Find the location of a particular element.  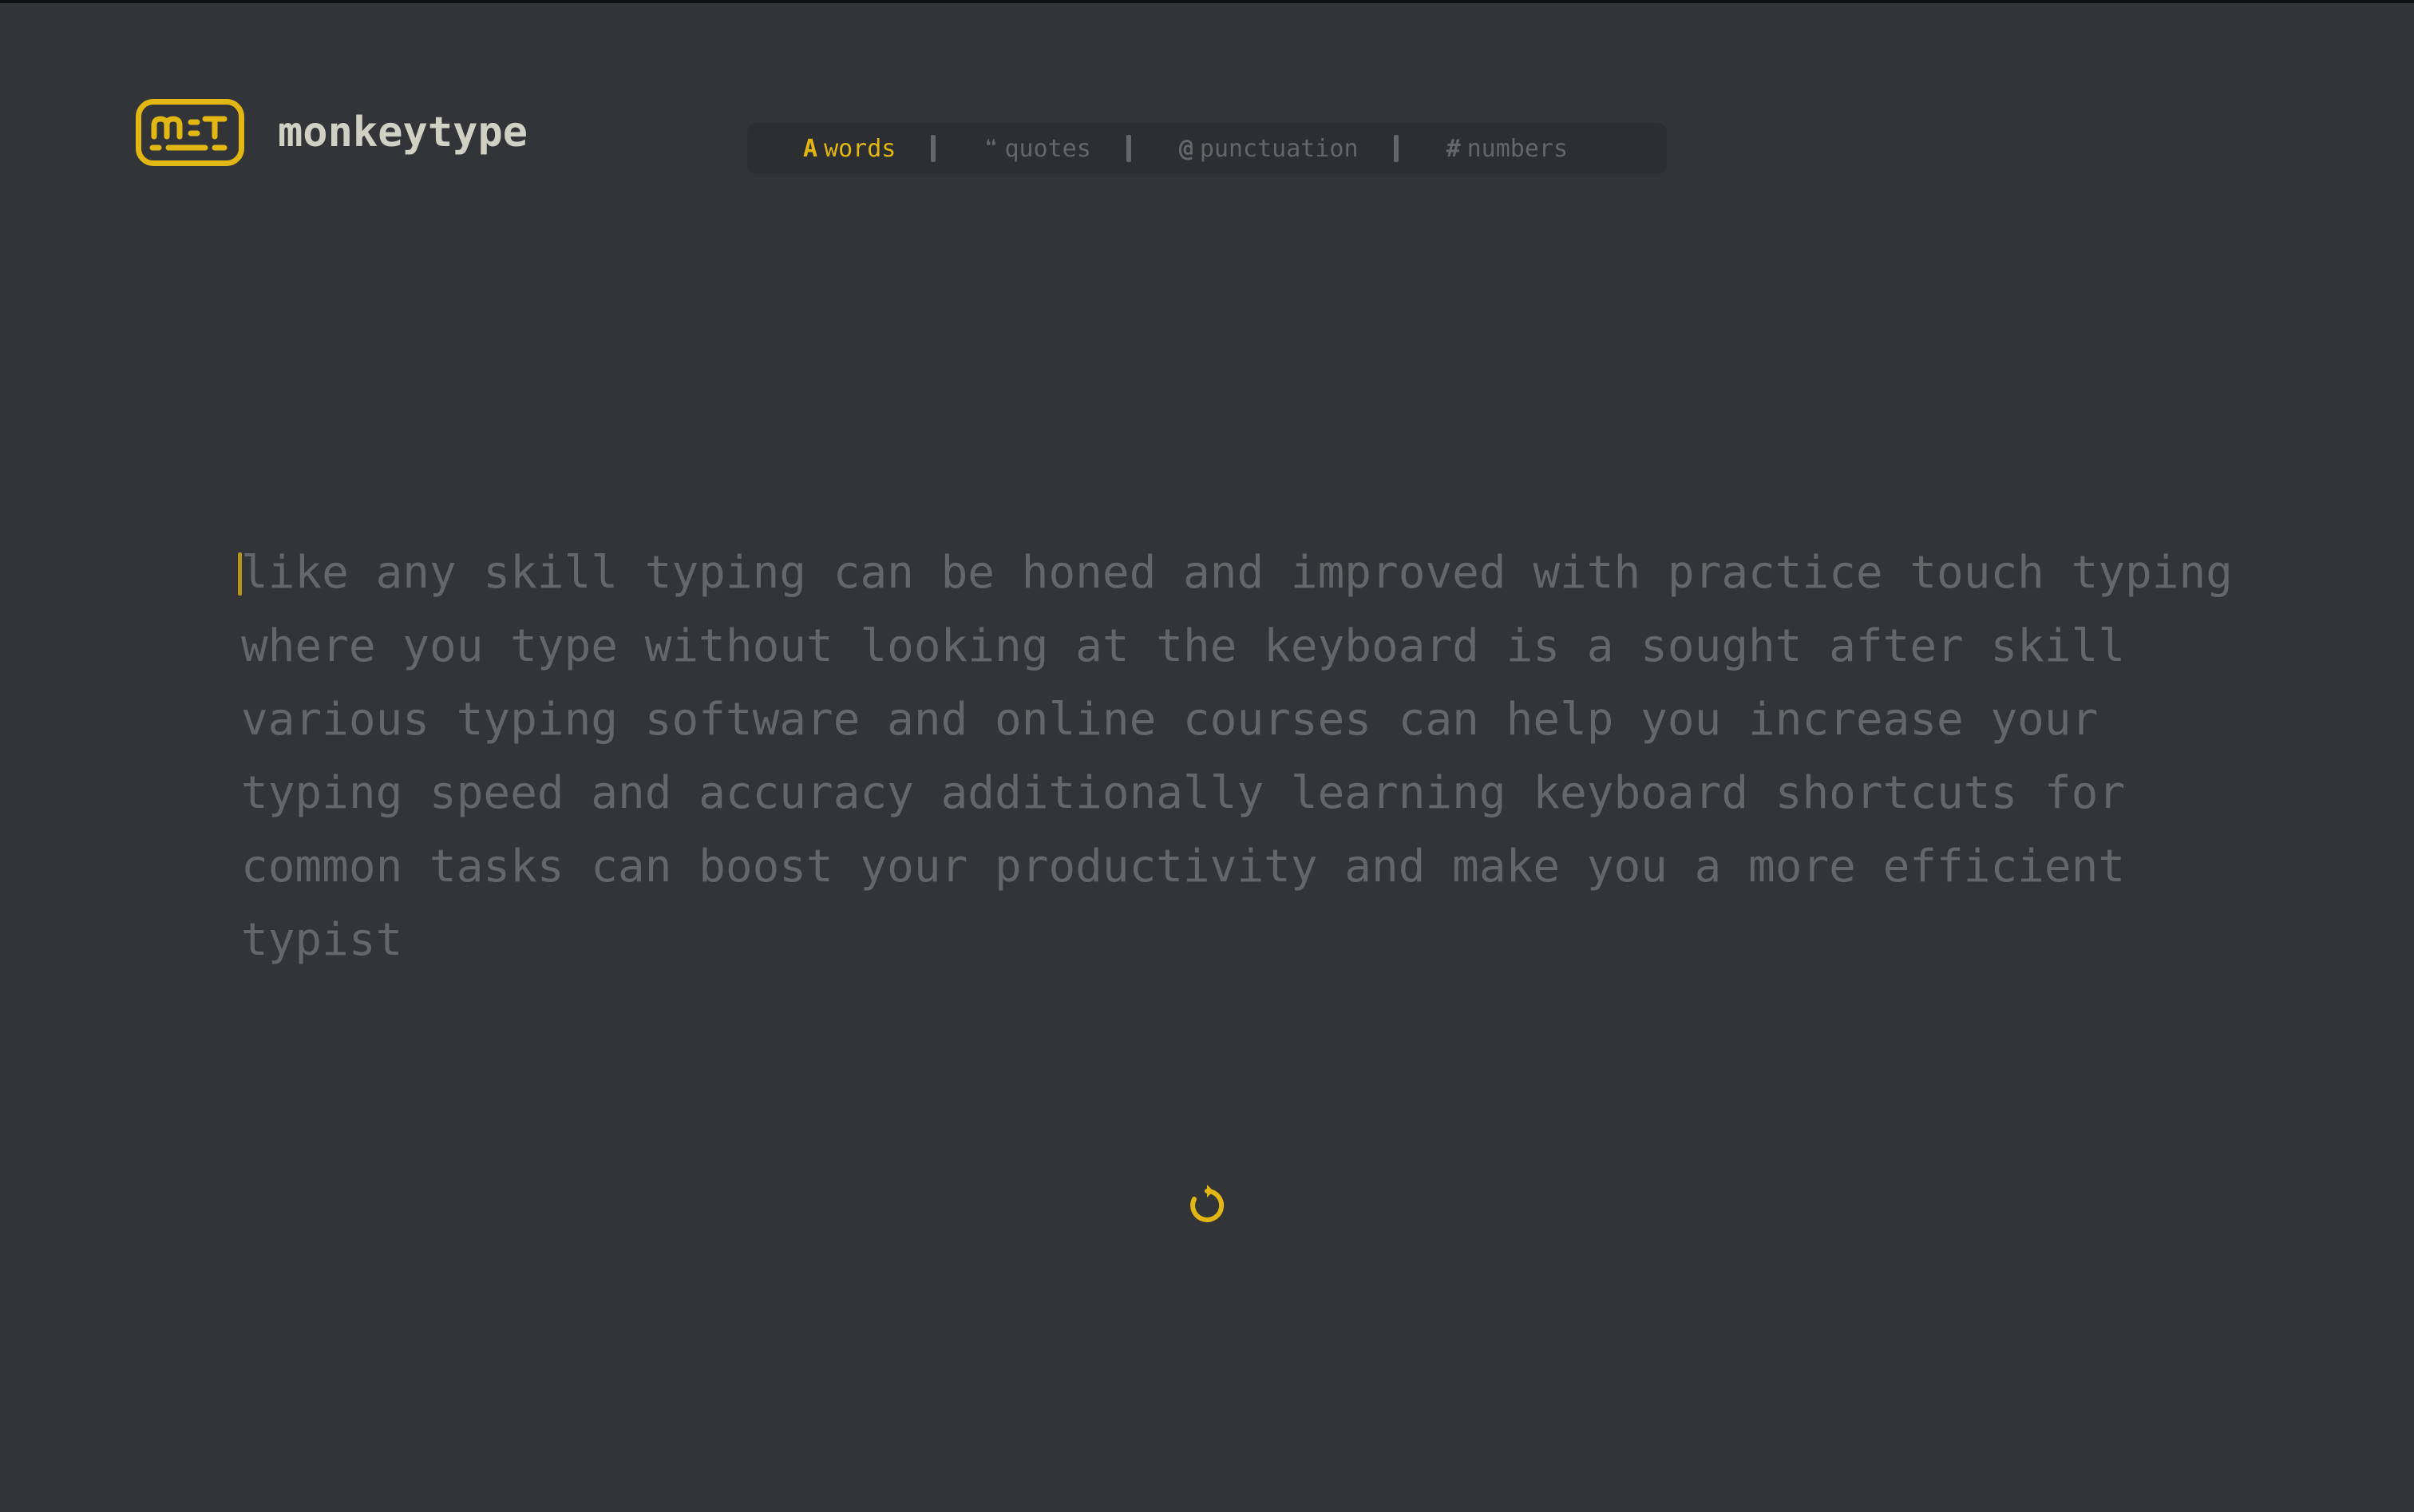

words-line: typist is located at coordinates (322, 940).